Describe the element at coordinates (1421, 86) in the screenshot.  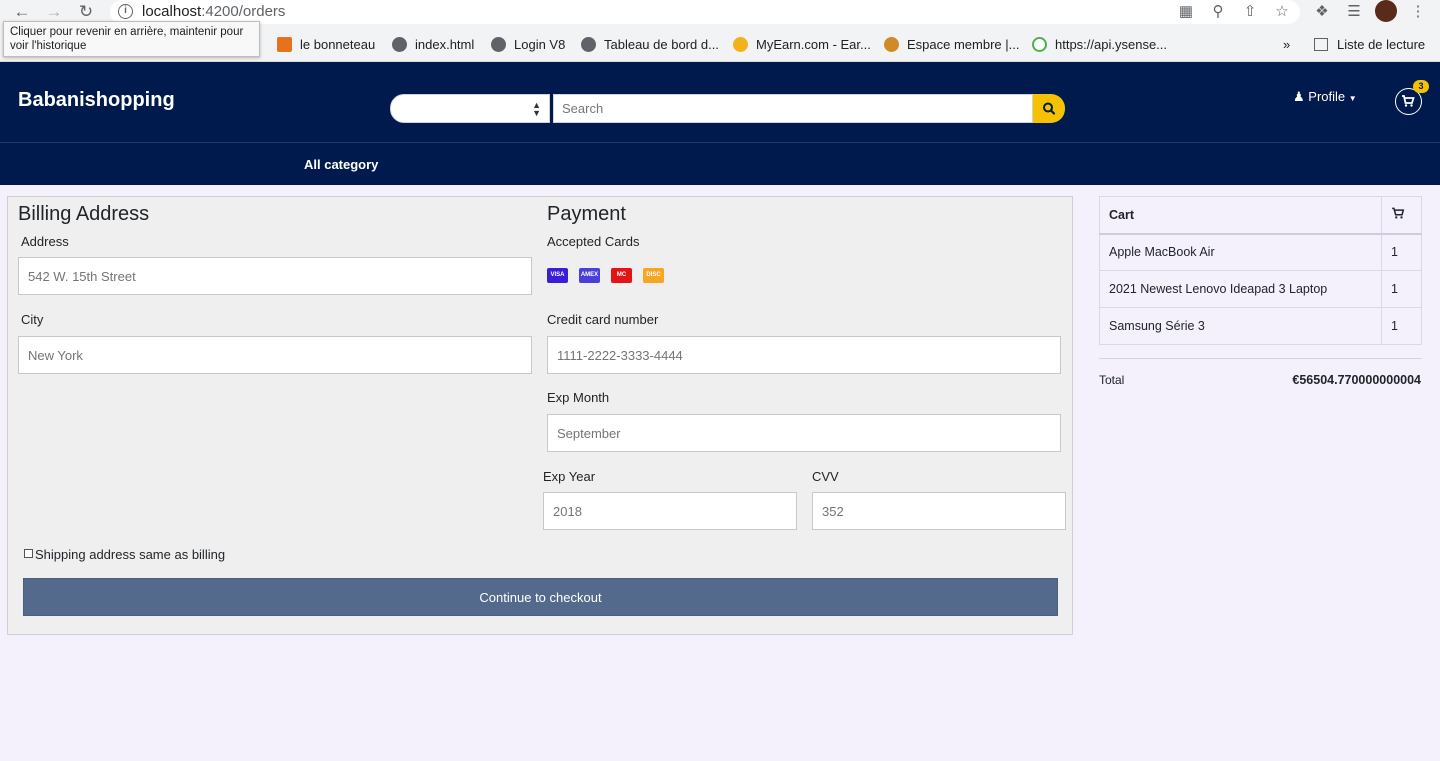
I see `cart-count-badge: 3` at that location.